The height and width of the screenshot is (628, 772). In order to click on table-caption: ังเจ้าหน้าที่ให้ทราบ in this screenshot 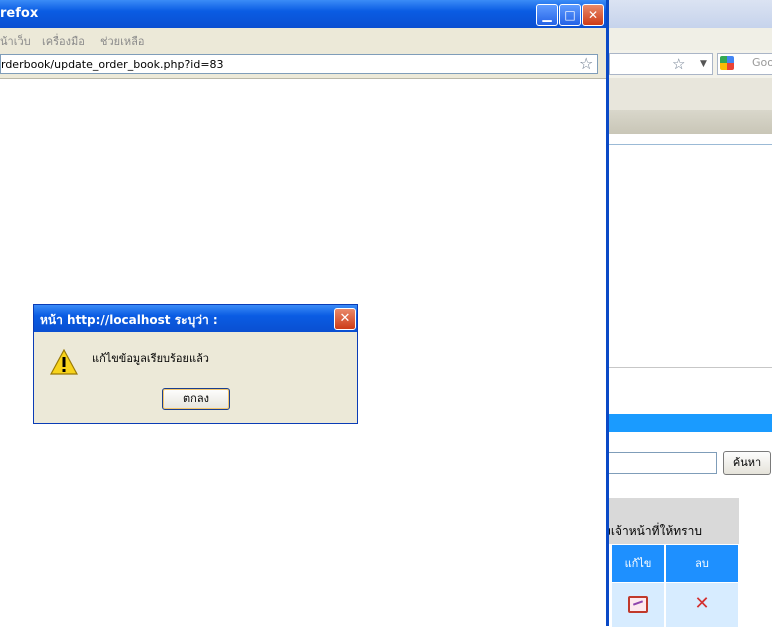, I will do `click(672, 521)`.